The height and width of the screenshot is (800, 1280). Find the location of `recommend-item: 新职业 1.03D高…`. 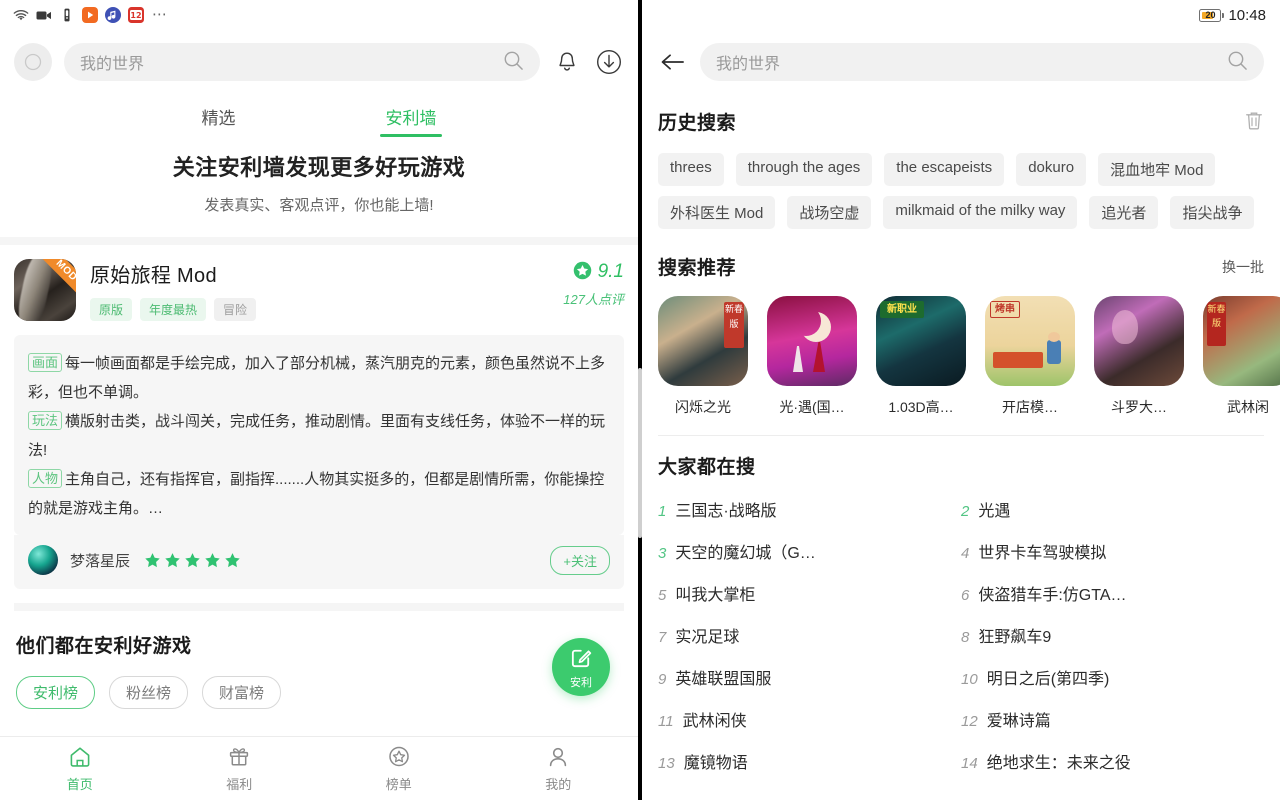

recommend-item: 新职业 1.03D高… is located at coordinates (921, 356).